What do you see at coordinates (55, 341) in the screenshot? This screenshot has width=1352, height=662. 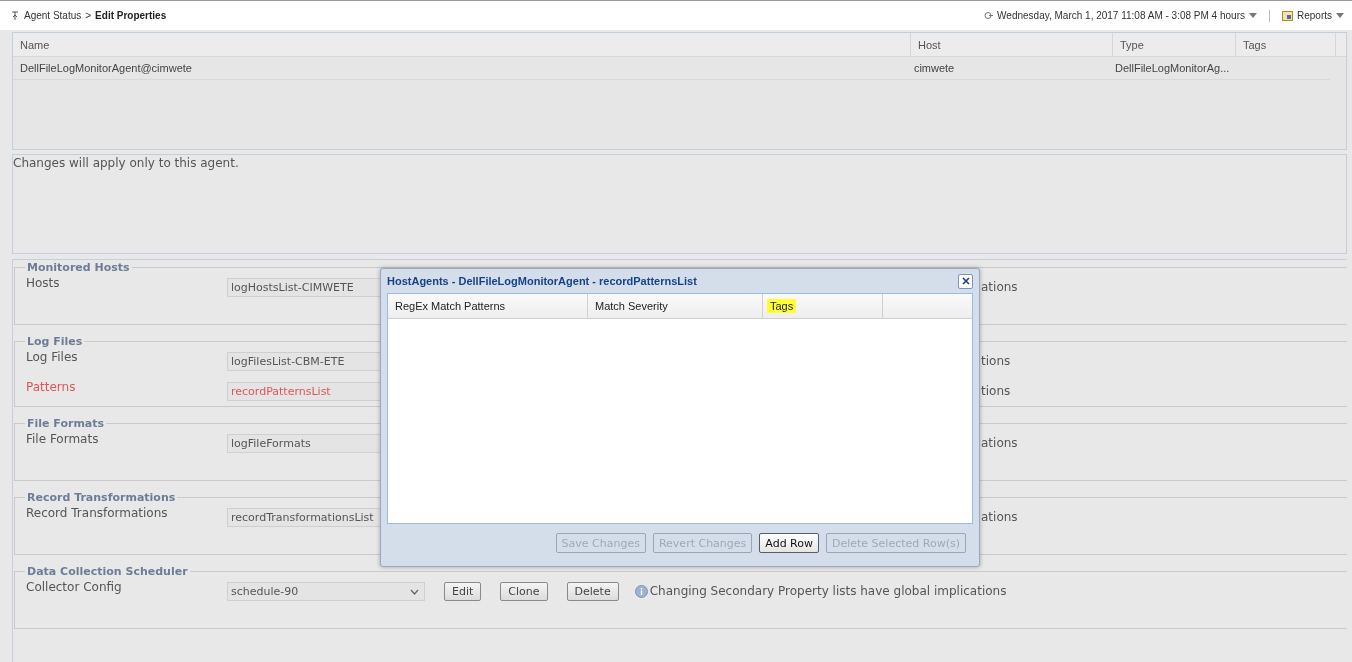 I see `section-legend: Log Files` at bounding box center [55, 341].